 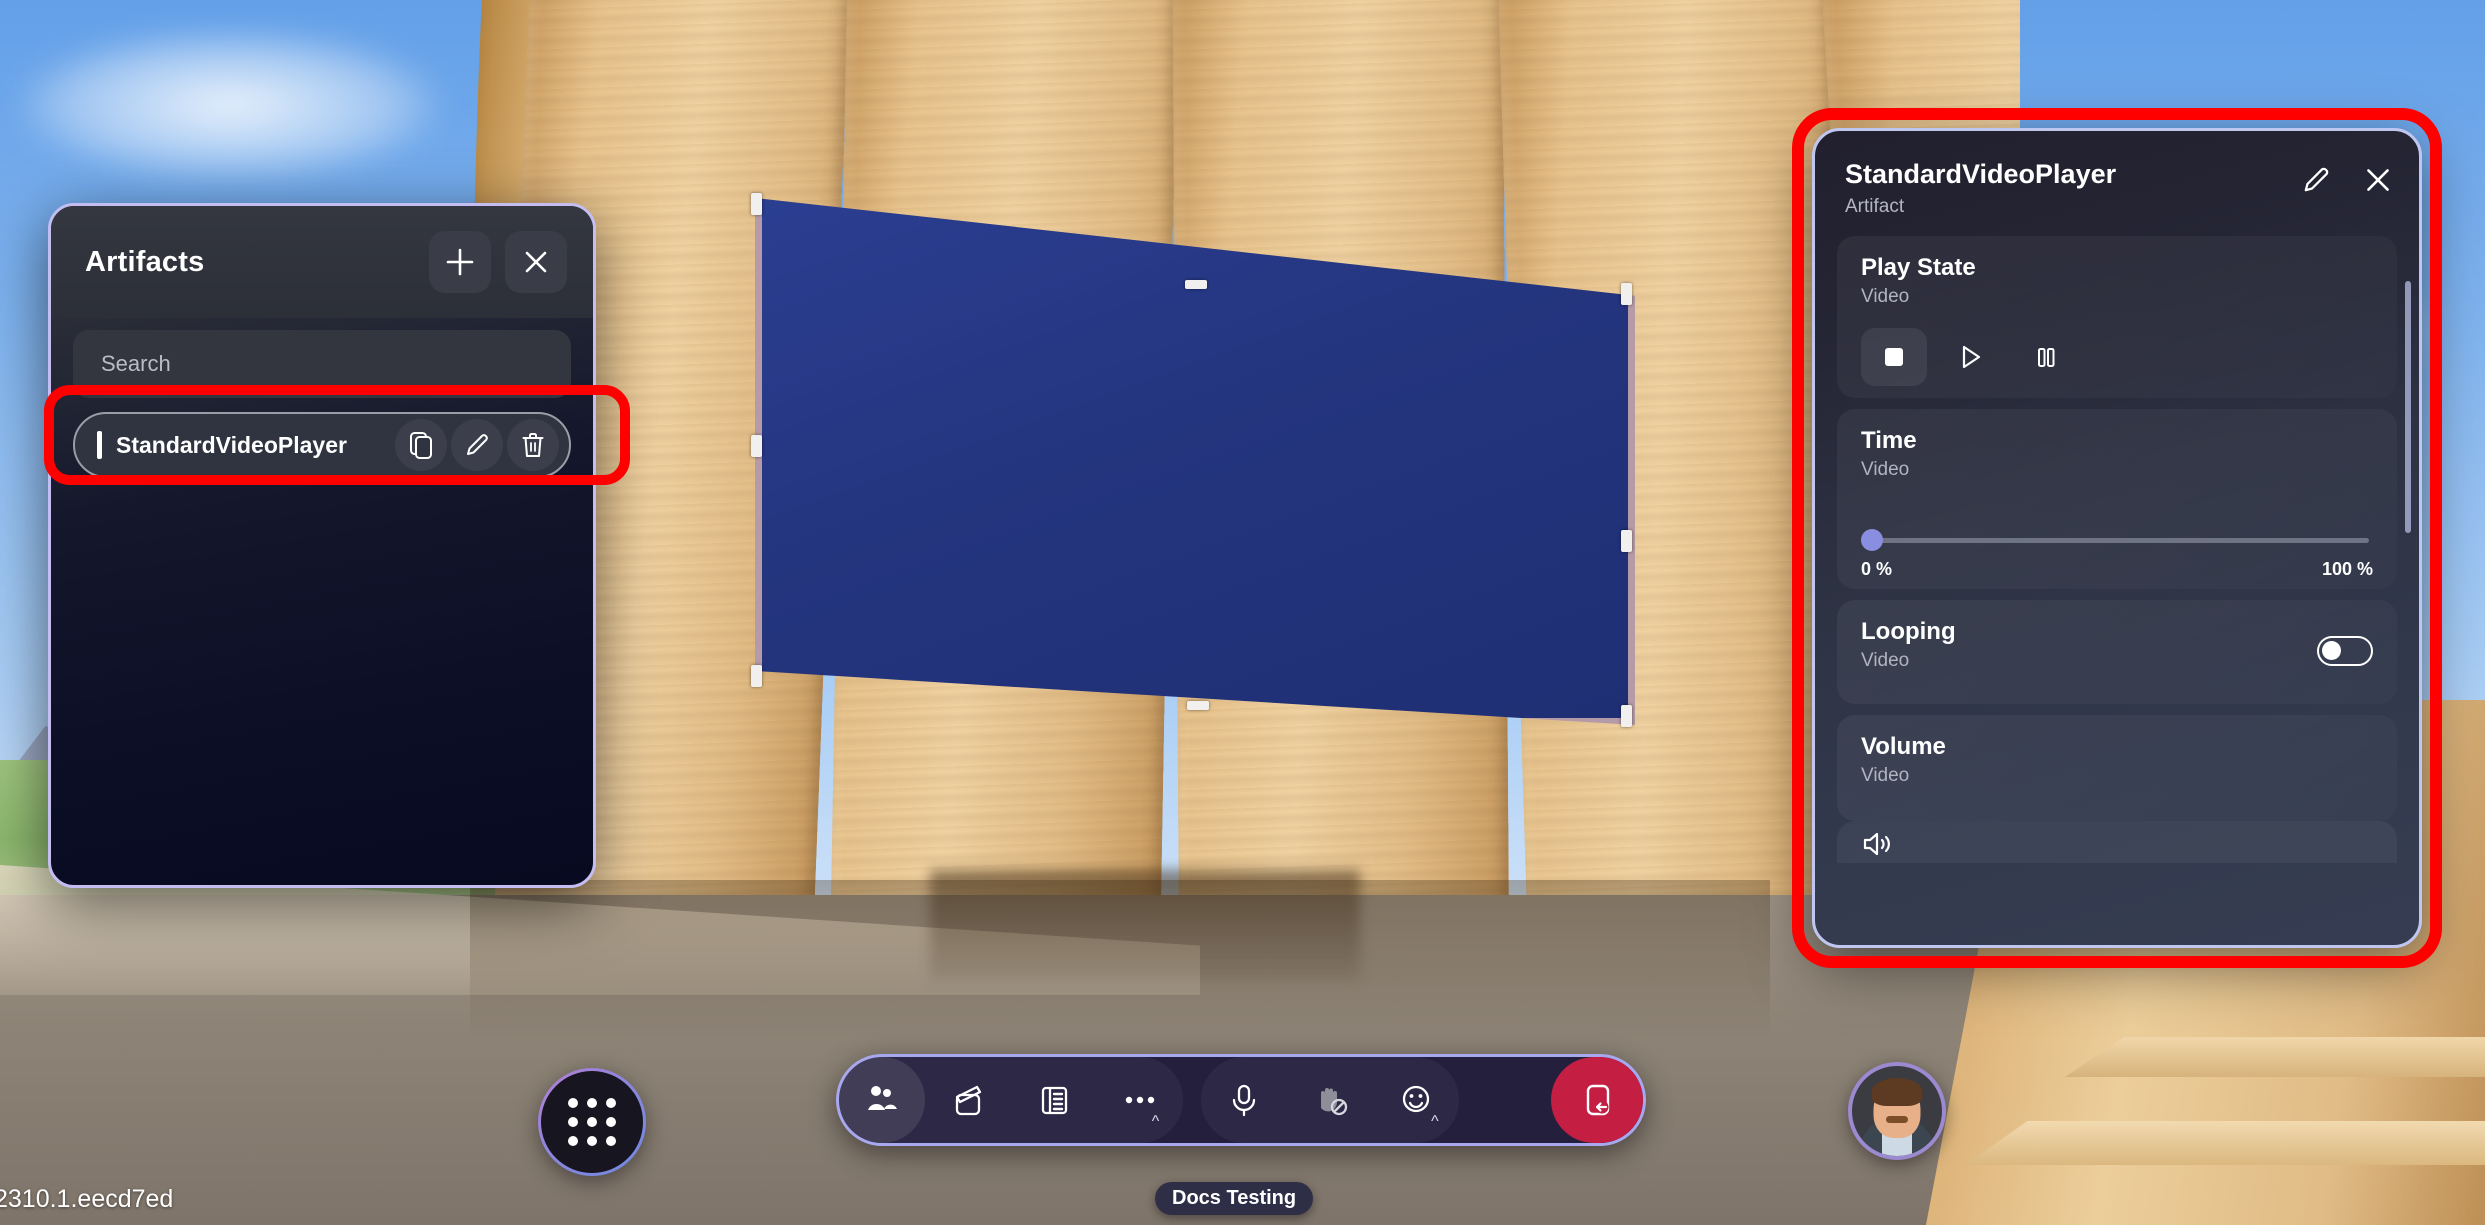 I want to click on time-slider, so click(x=2117, y=540).